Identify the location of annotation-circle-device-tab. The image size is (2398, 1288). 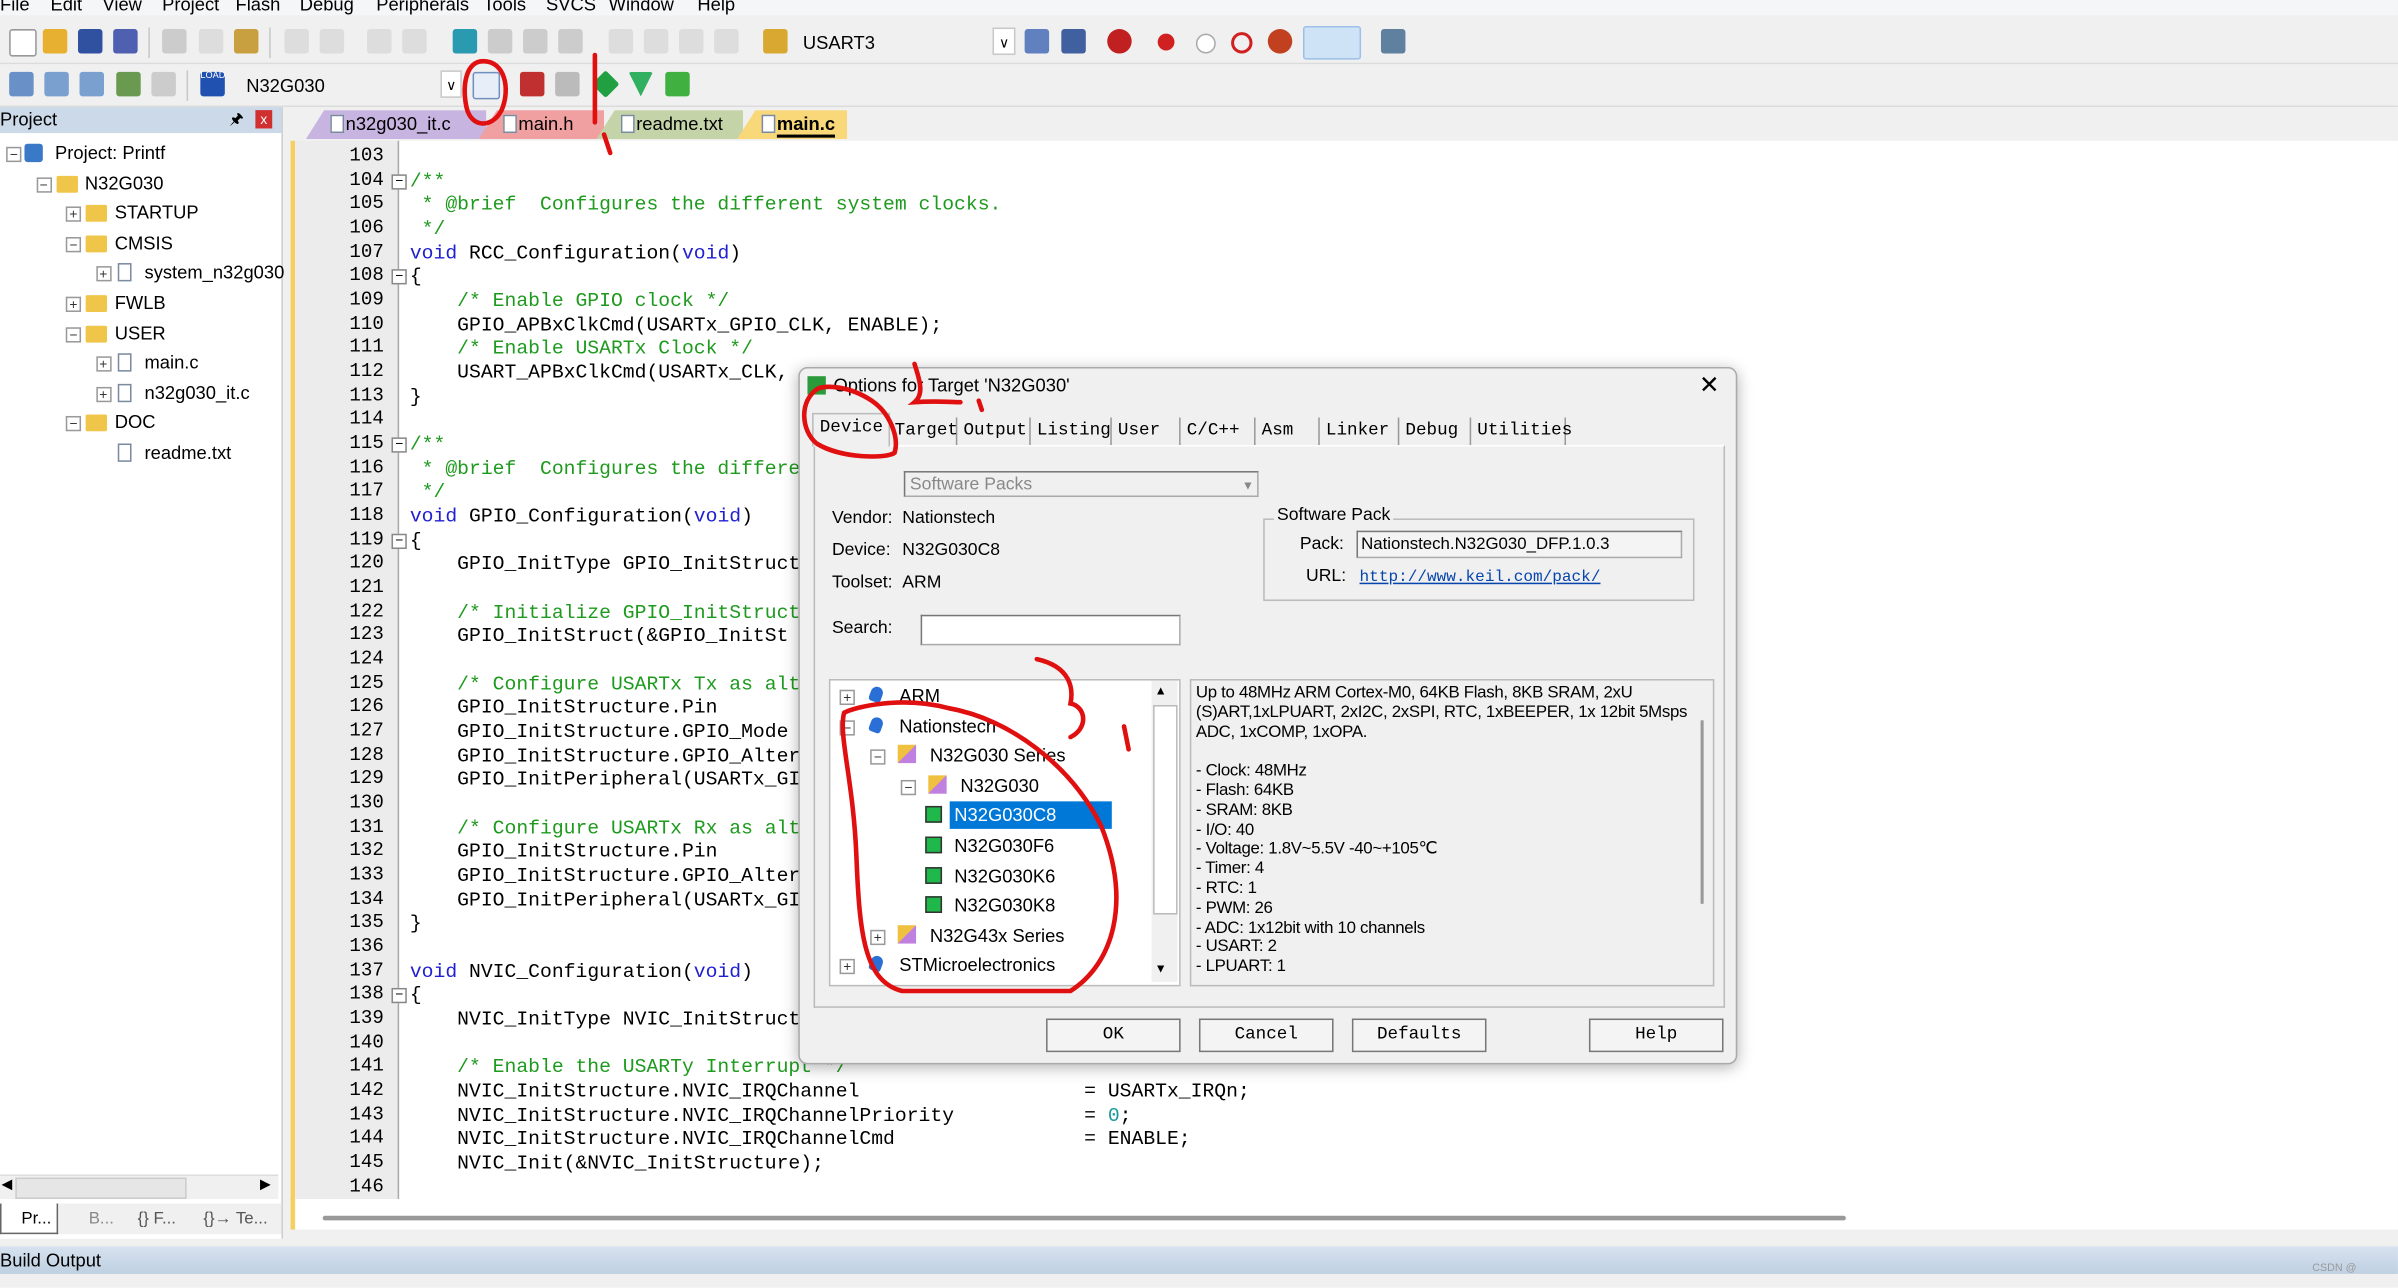
(850, 421).